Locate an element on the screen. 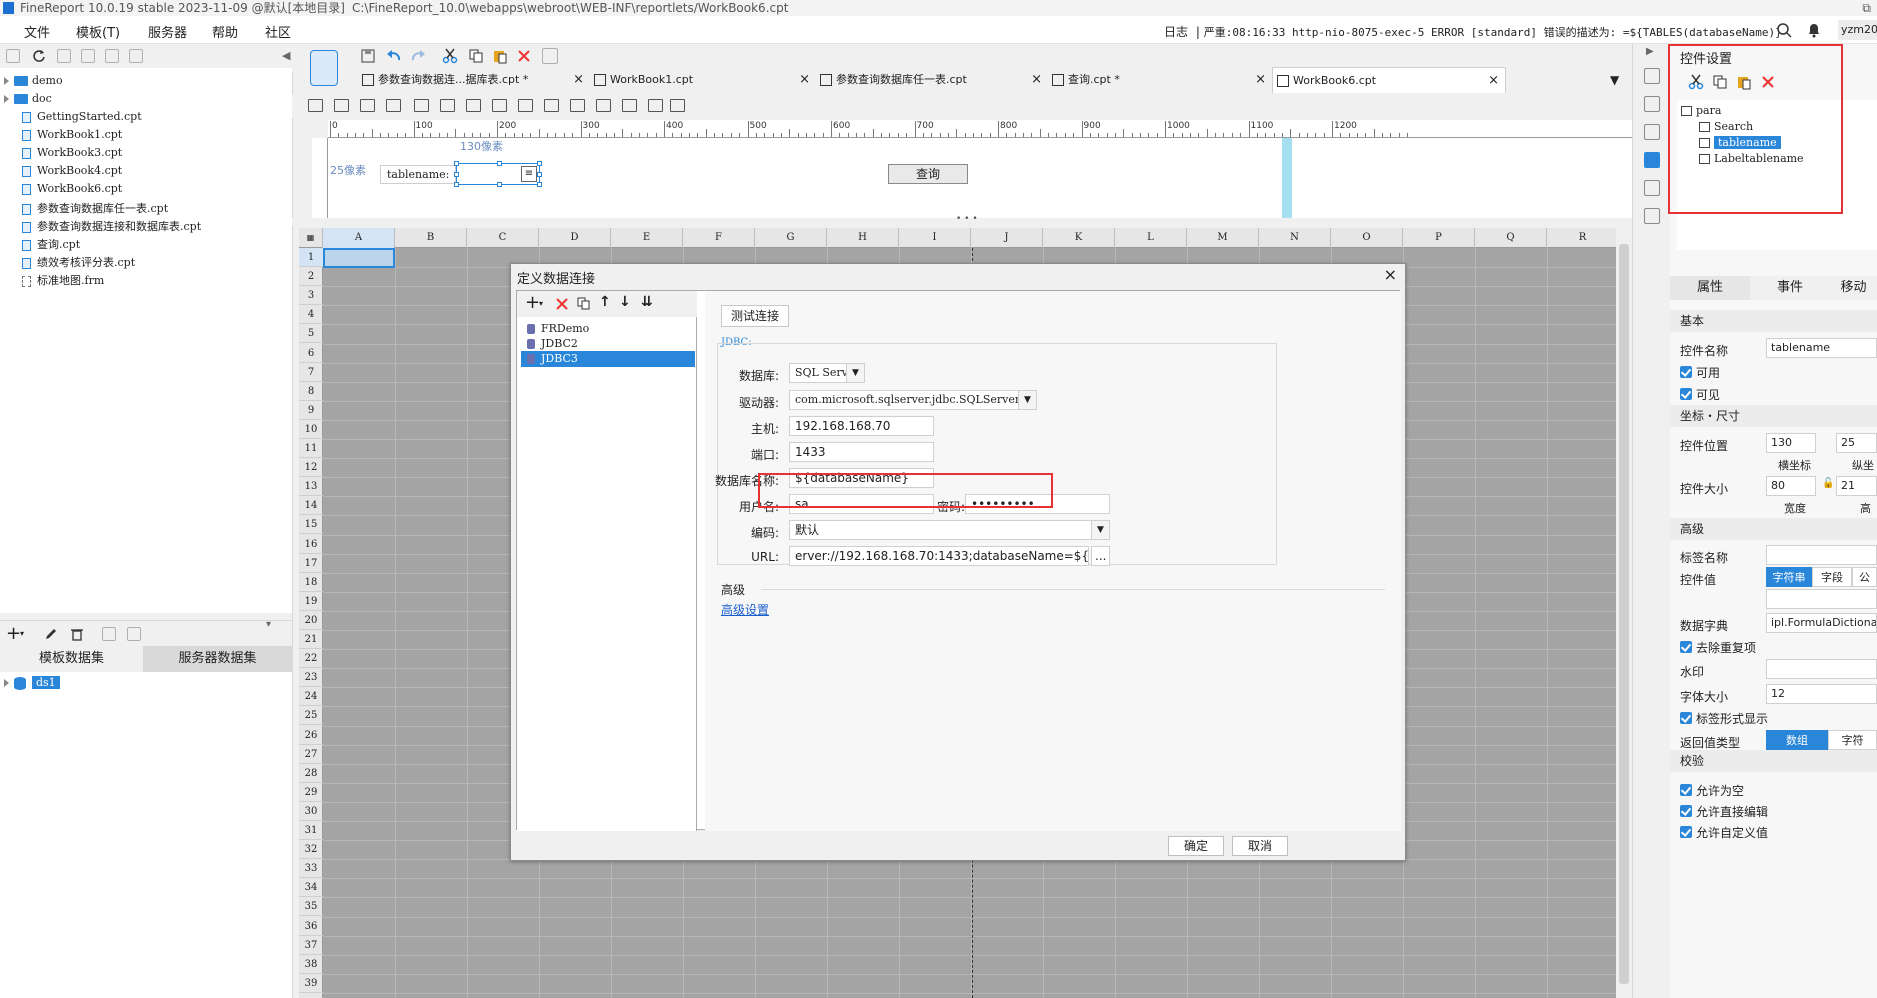  tablename-widget: ≡ is located at coordinates (498, 174).